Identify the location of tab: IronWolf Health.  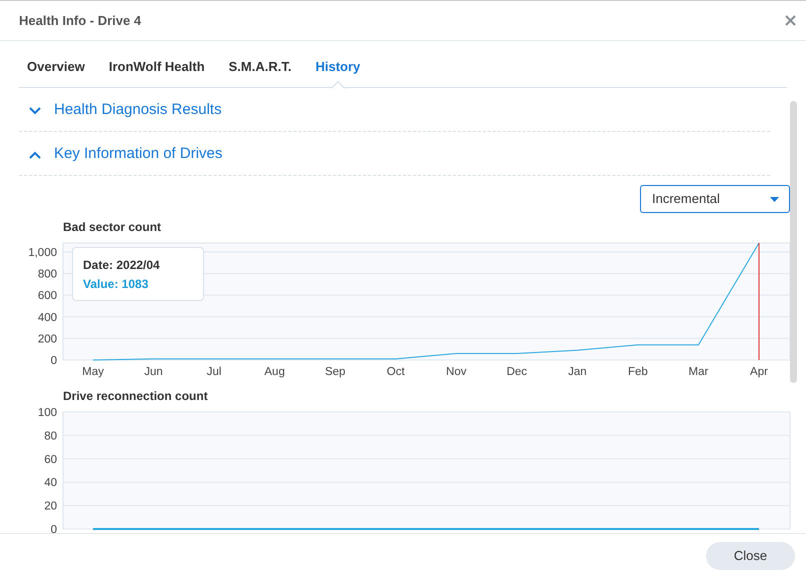
(156, 71).